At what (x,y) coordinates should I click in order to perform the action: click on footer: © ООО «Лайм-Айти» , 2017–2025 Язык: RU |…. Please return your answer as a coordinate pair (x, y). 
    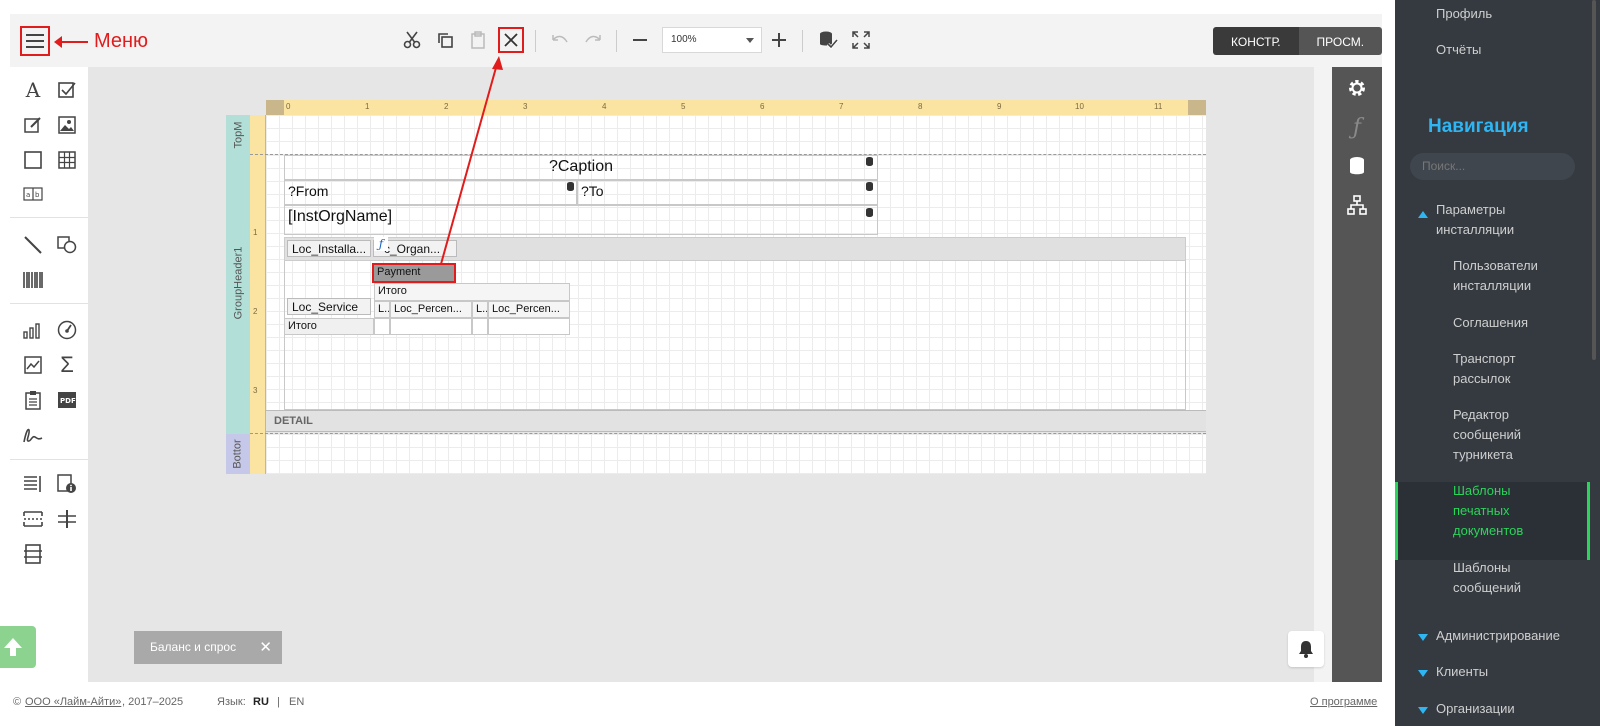
    Looking at the image, I should click on (691, 711).